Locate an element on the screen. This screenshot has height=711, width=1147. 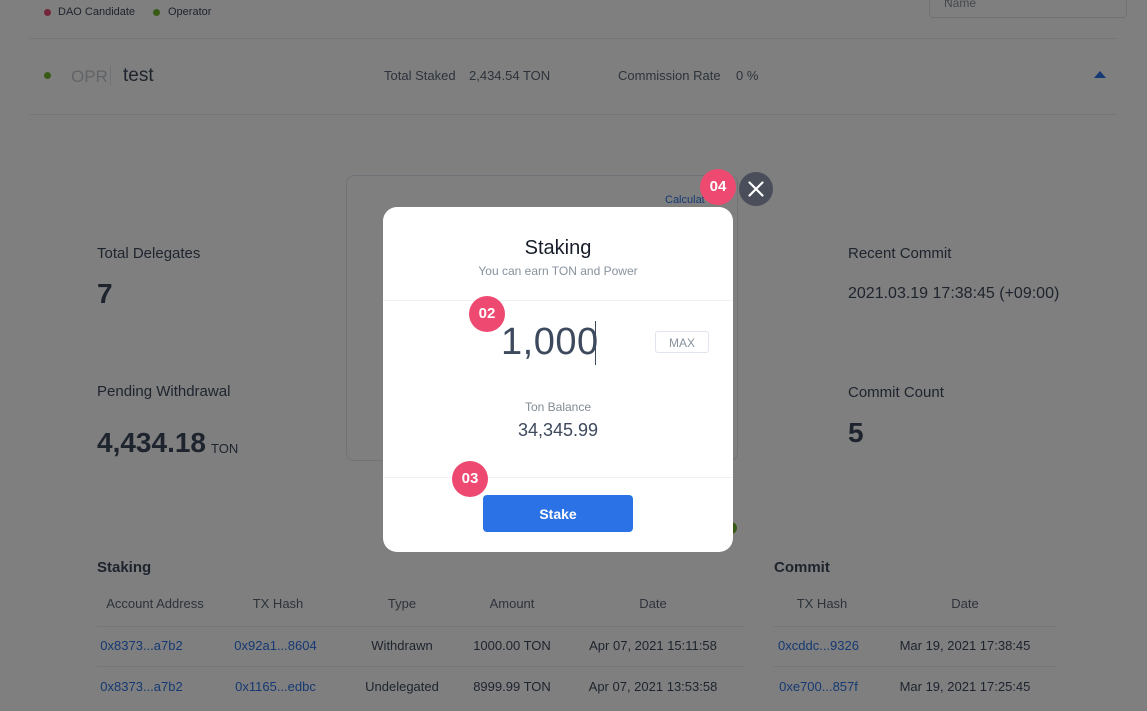
modal-title: Staking is located at coordinates (558, 248).